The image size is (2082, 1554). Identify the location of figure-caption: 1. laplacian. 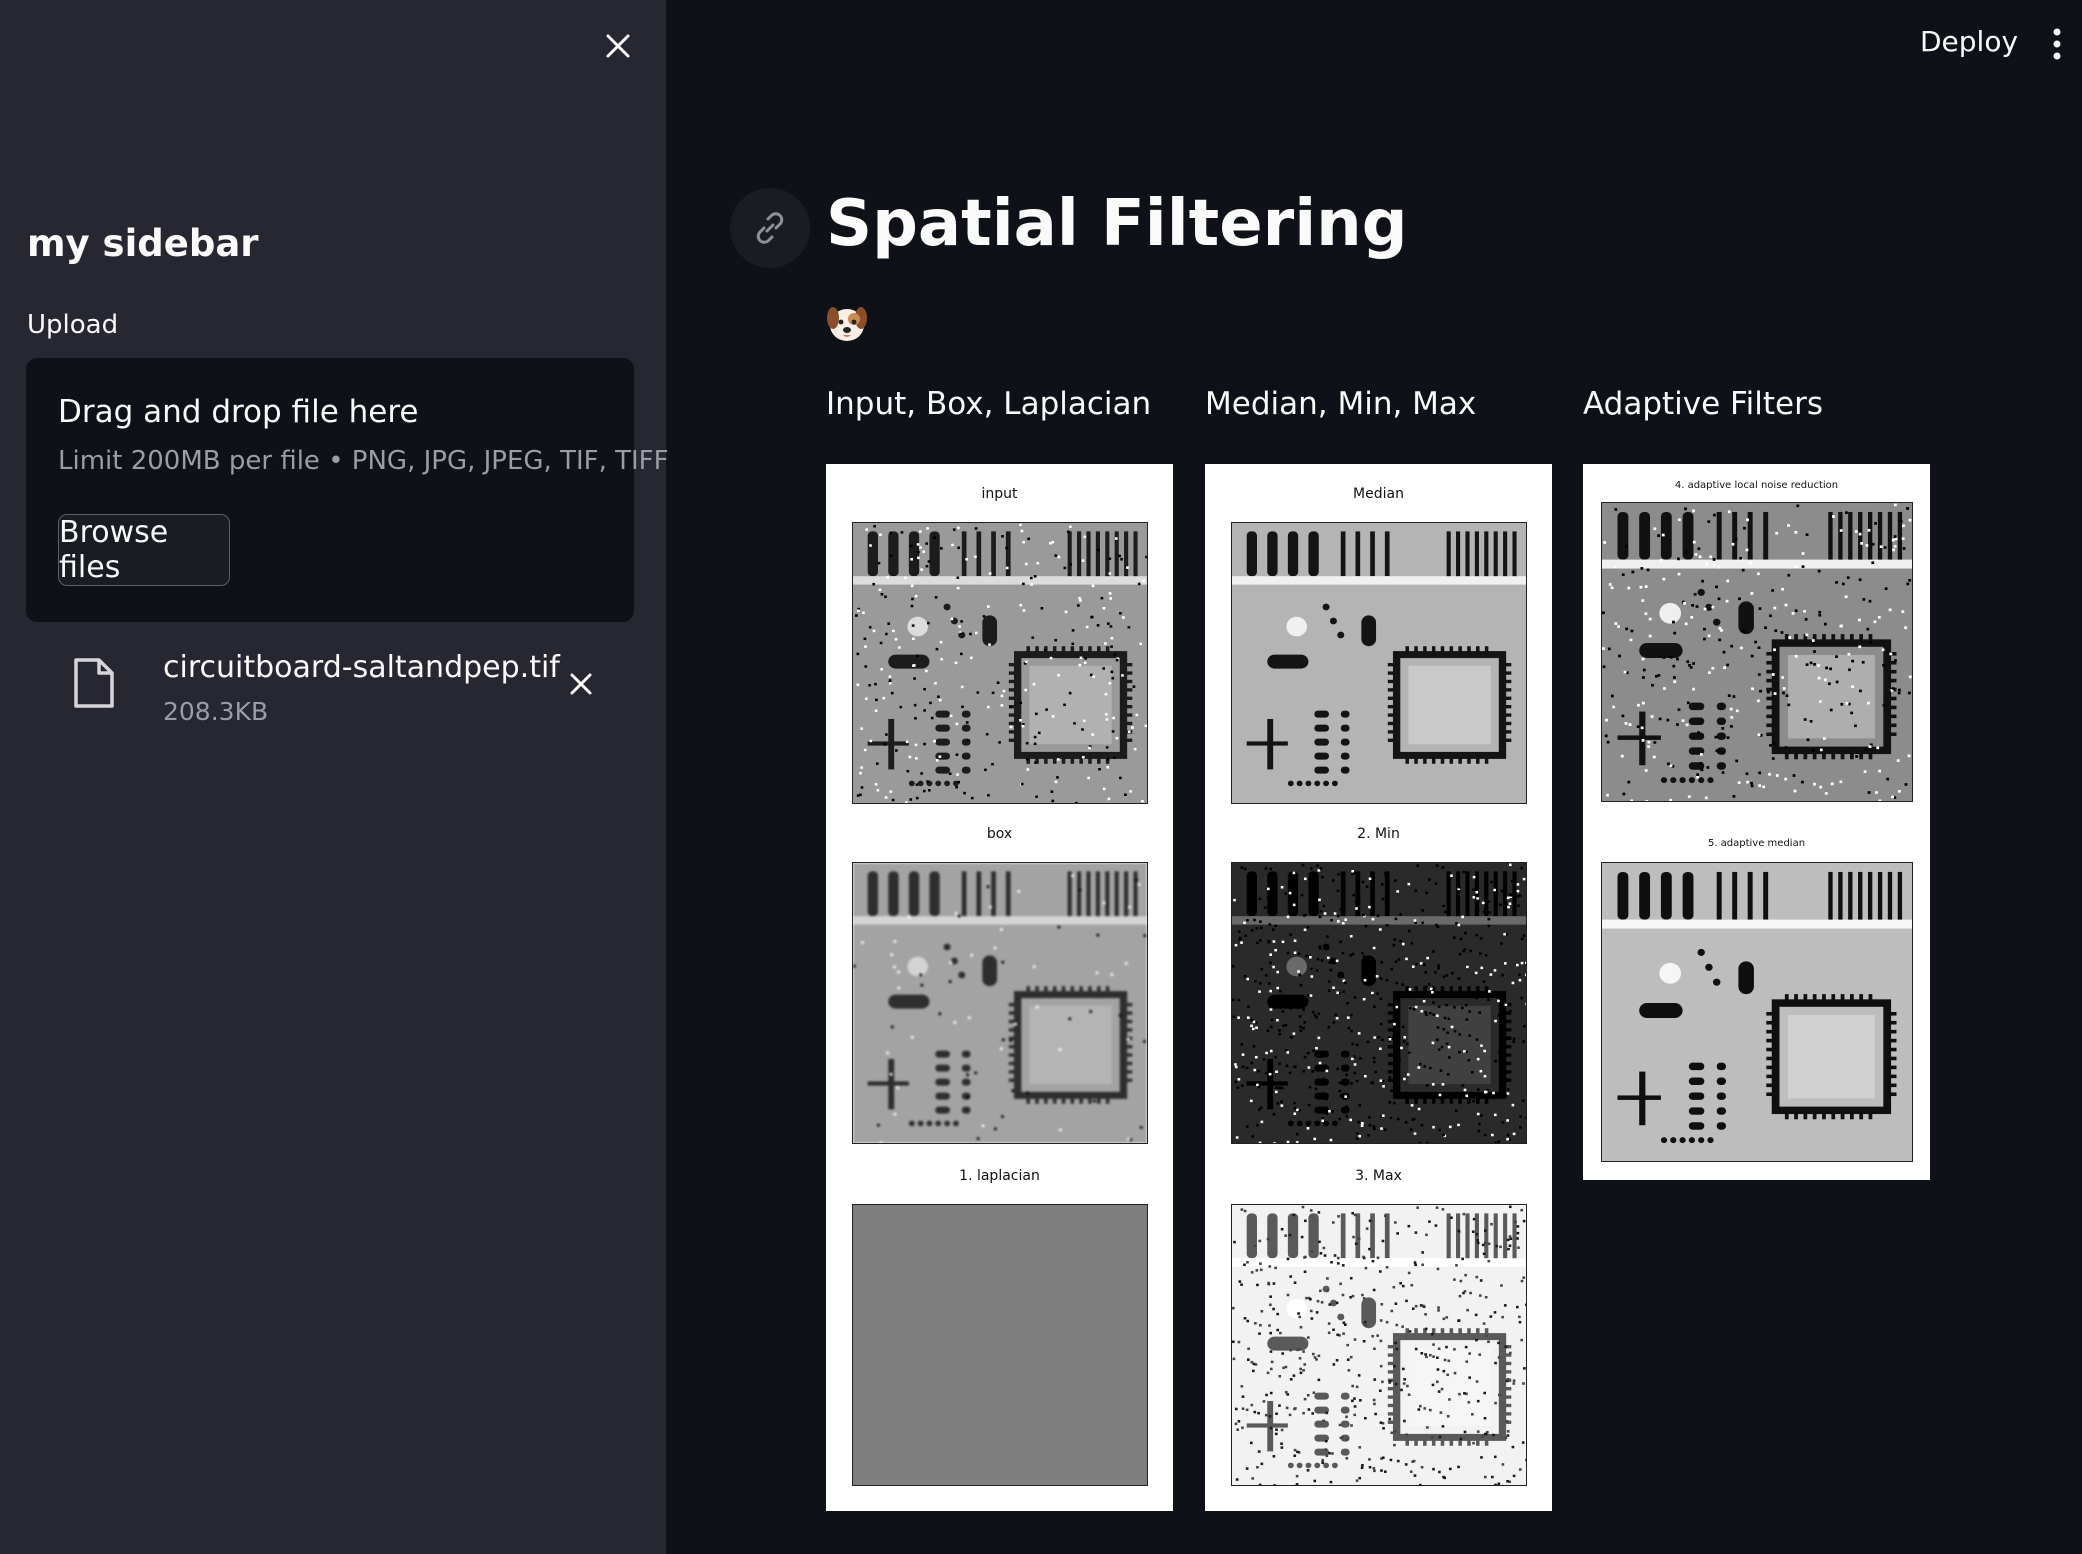
(999, 1176).